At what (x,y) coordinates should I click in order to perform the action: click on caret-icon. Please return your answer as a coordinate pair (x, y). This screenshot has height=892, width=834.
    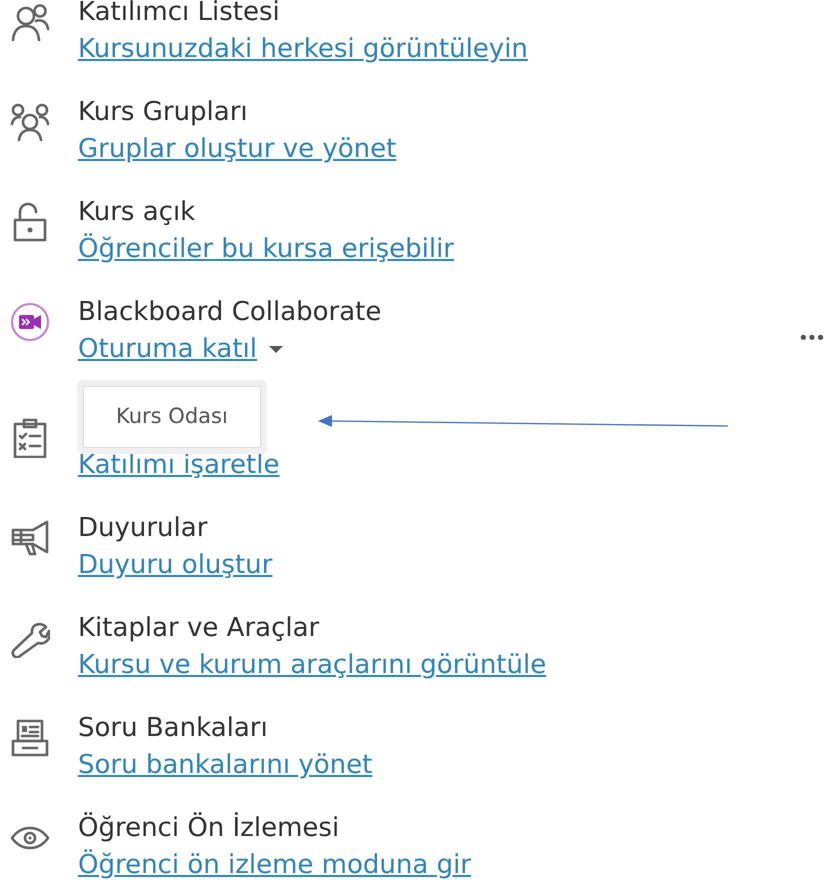
    Looking at the image, I should click on (276, 349).